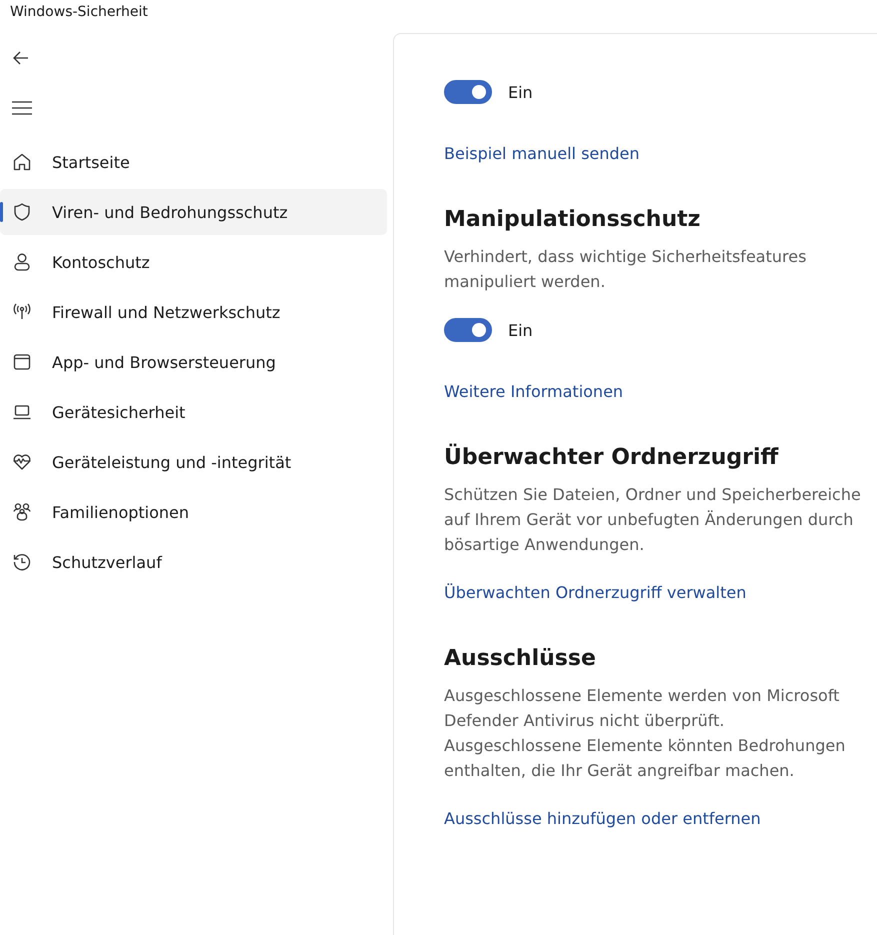 The image size is (877, 935). What do you see at coordinates (22, 562) in the screenshot?
I see `history-icon` at bounding box center [22, 562].